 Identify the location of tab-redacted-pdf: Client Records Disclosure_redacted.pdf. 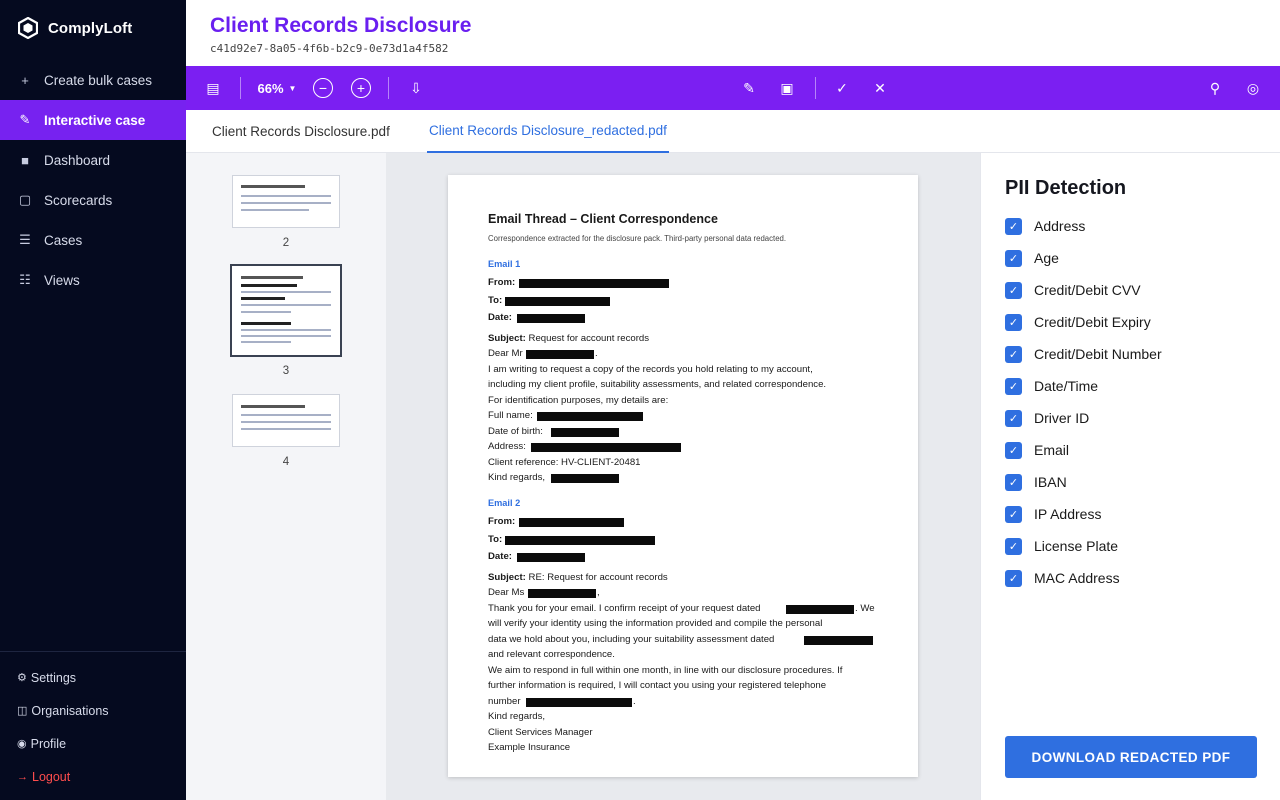
(548, 131).